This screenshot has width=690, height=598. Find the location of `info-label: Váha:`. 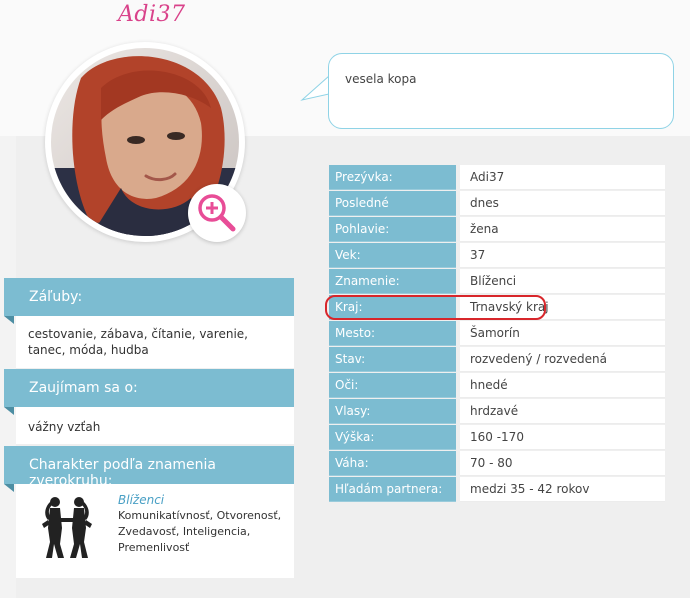

info-label: Váha: is located at coordinates (392, 463).